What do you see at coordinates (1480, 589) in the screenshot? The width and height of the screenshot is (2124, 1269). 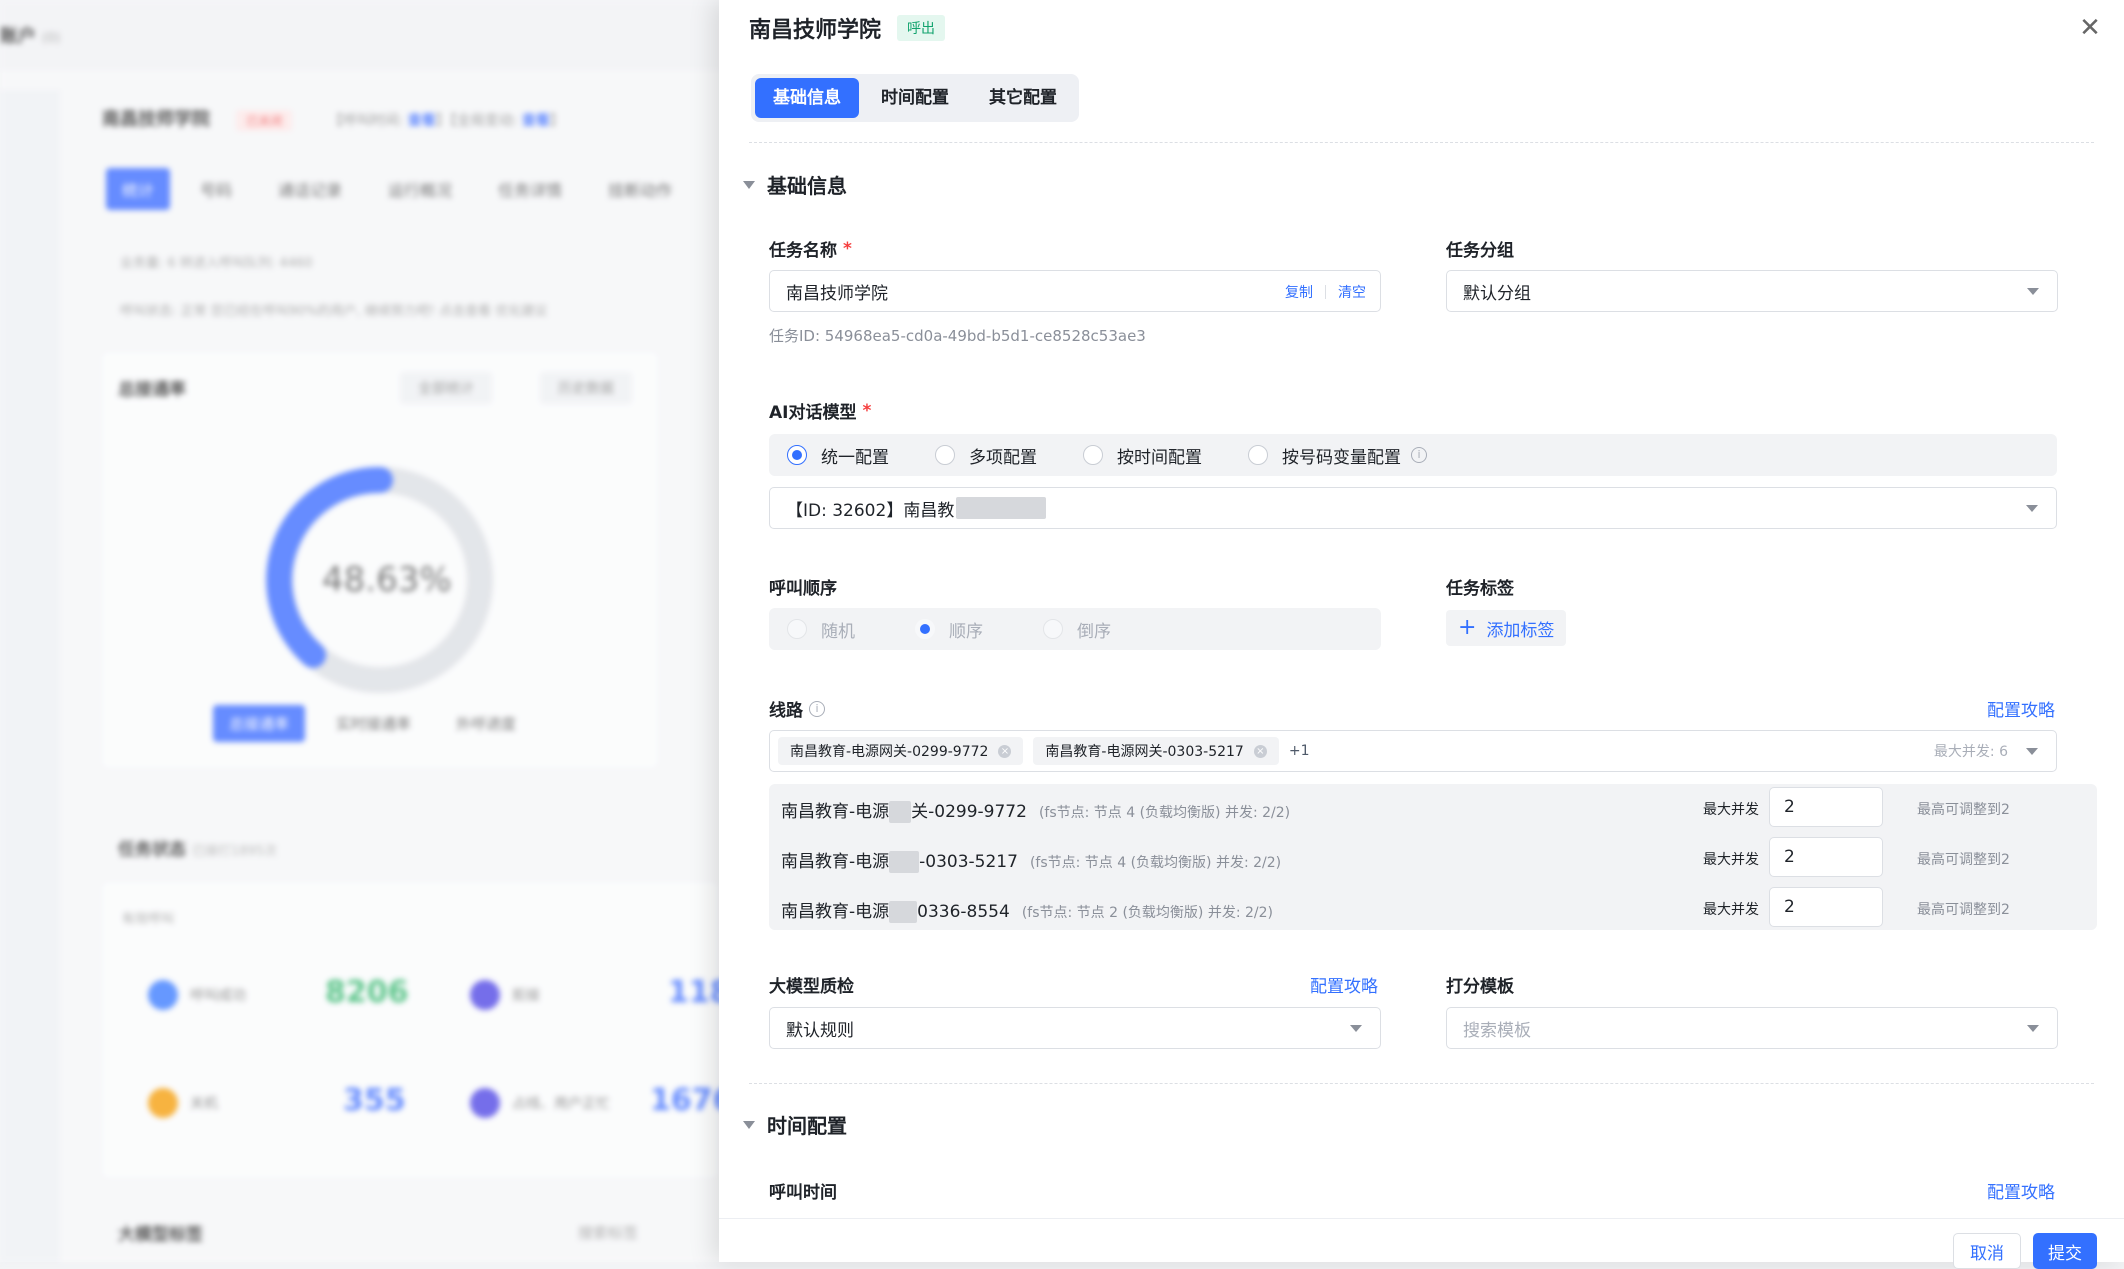 I see `task-tag-label: 任务标签` at bounding box center [1480, 589].